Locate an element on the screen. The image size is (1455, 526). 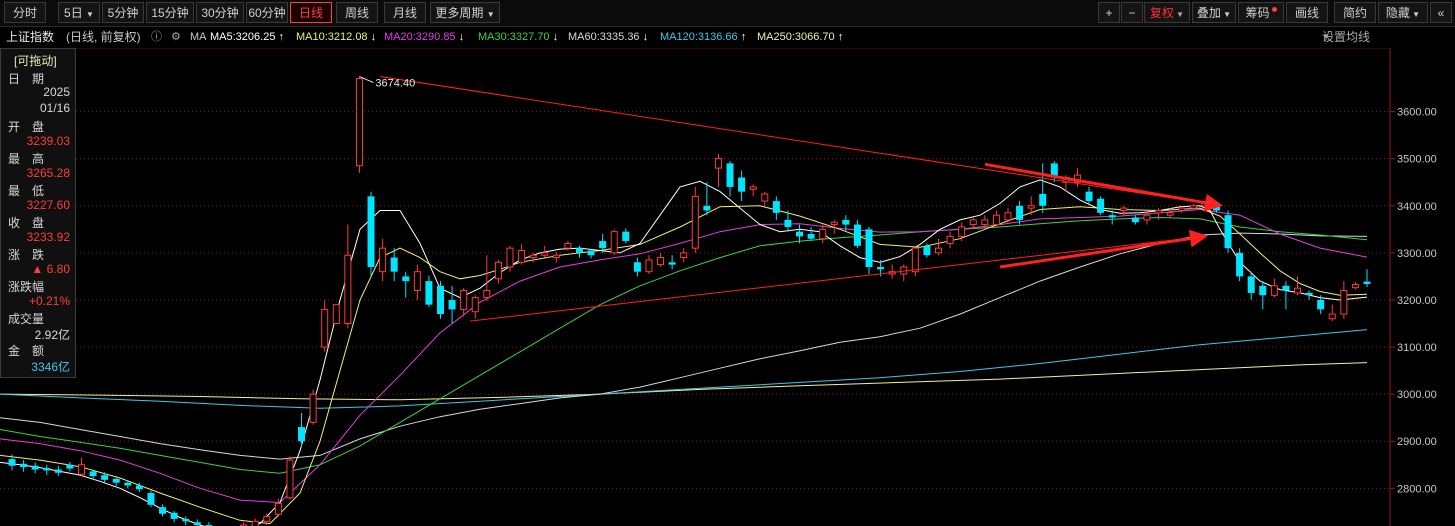
help-icon: ⓘ is located at coordinates (156, 37).